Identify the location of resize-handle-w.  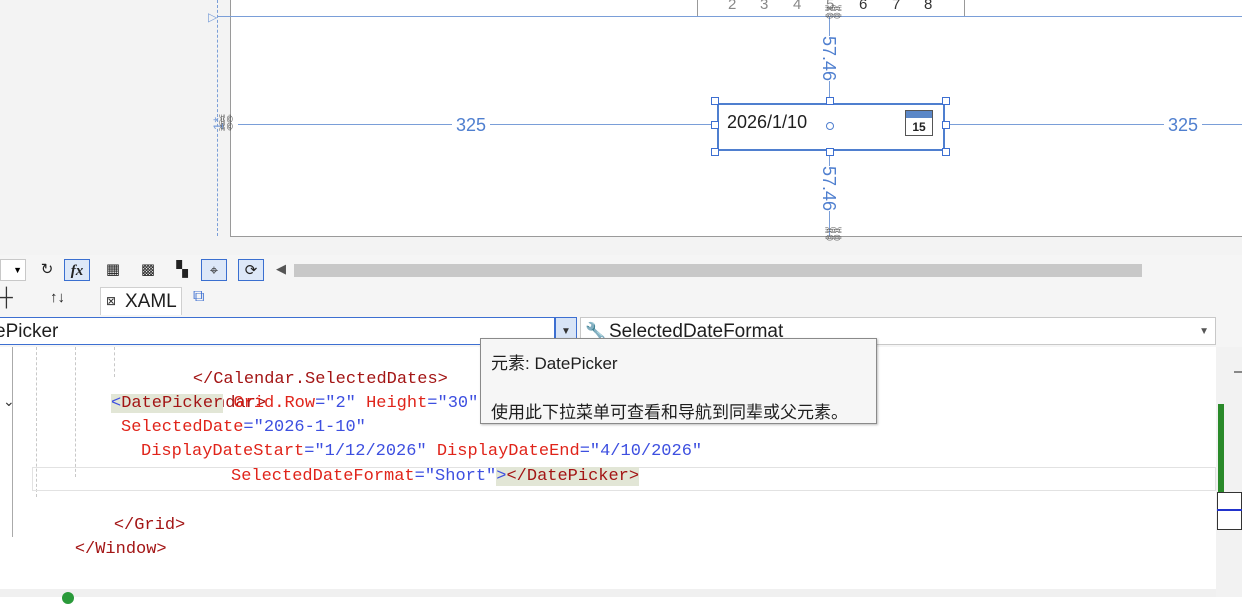
(715, 125).